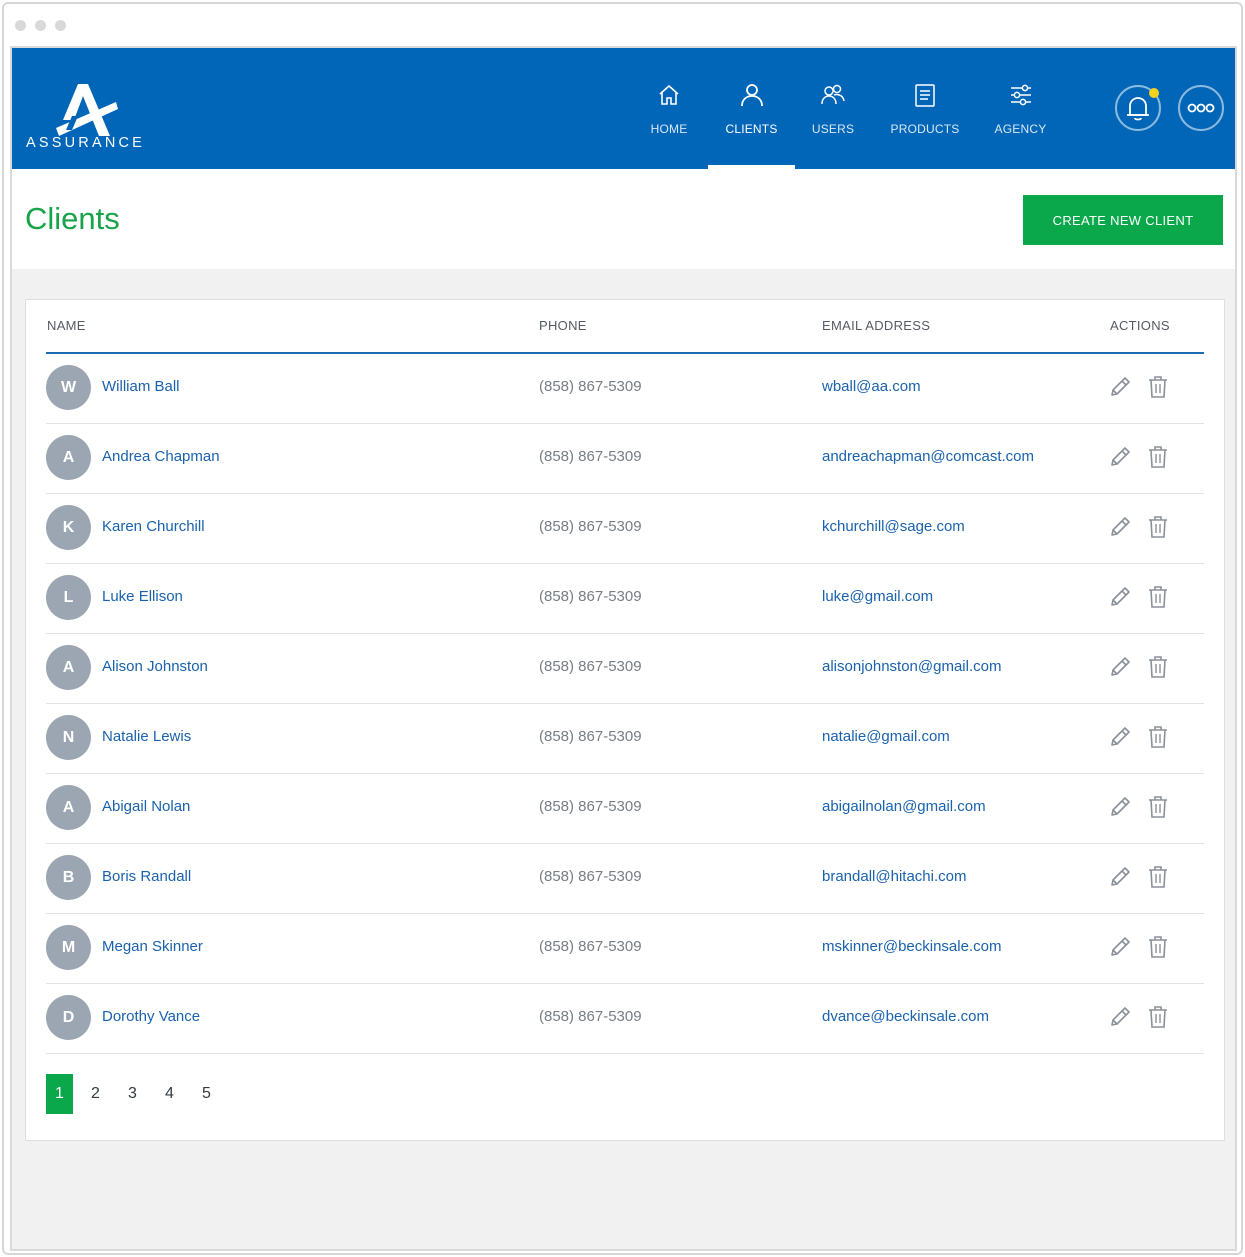  I want to click on window-close-dot, so click(20, 25).